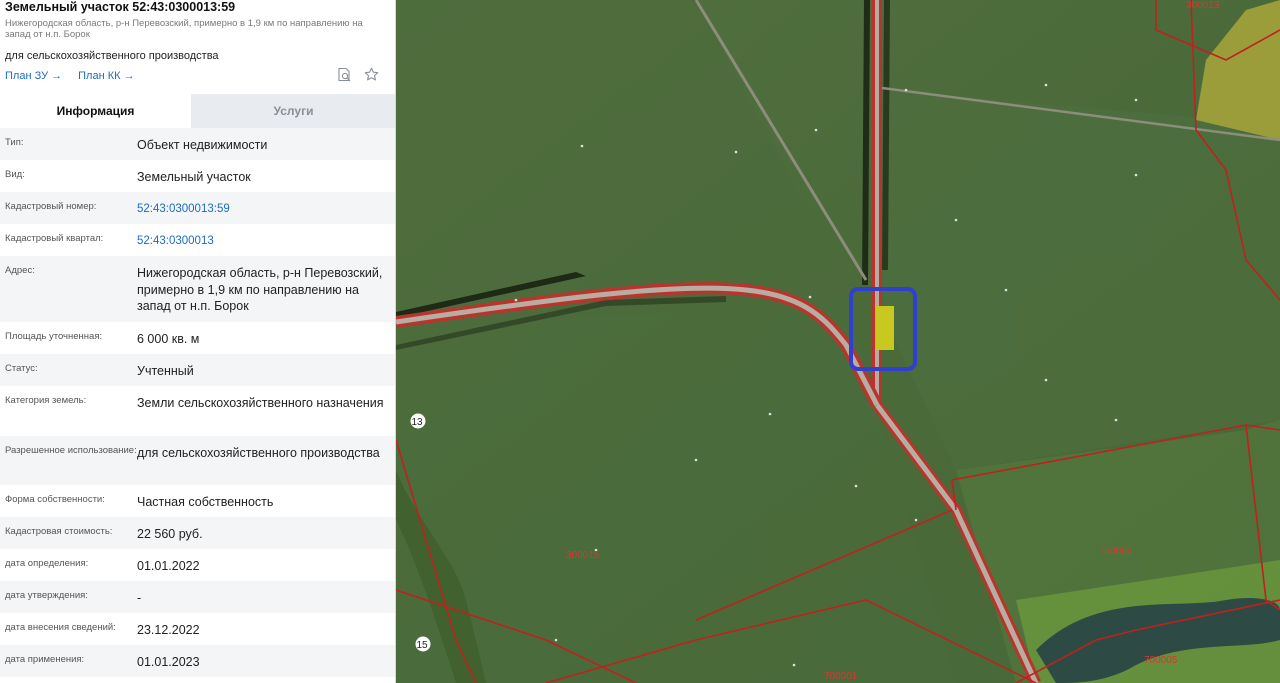 This screenshot has width=1280, height=683. Describe the element at coordinates (45, 659) in the screenshot. I see `row-label: дата применения:` at that location.